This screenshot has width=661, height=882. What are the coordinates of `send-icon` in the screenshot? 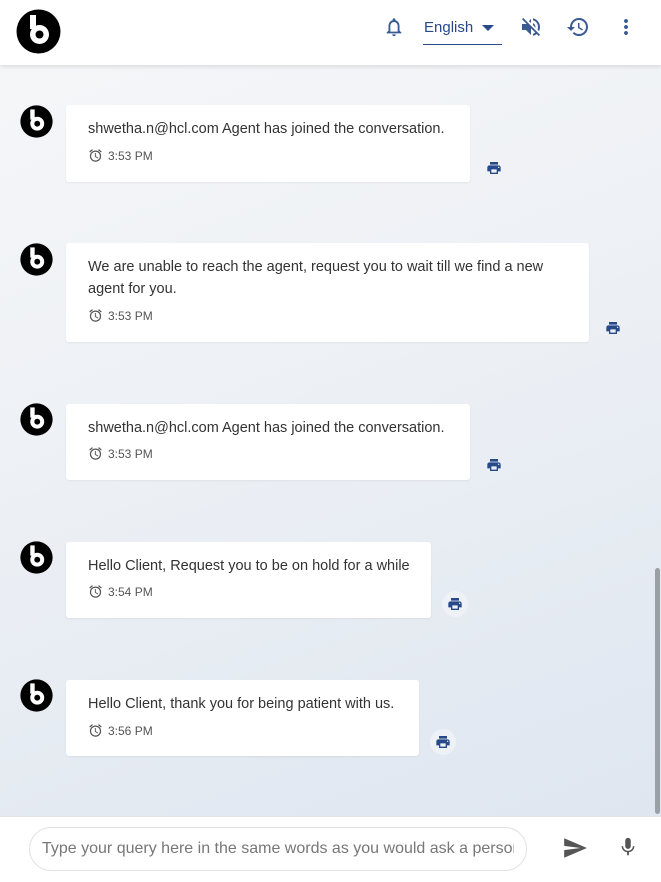 It's located at (575, 848).